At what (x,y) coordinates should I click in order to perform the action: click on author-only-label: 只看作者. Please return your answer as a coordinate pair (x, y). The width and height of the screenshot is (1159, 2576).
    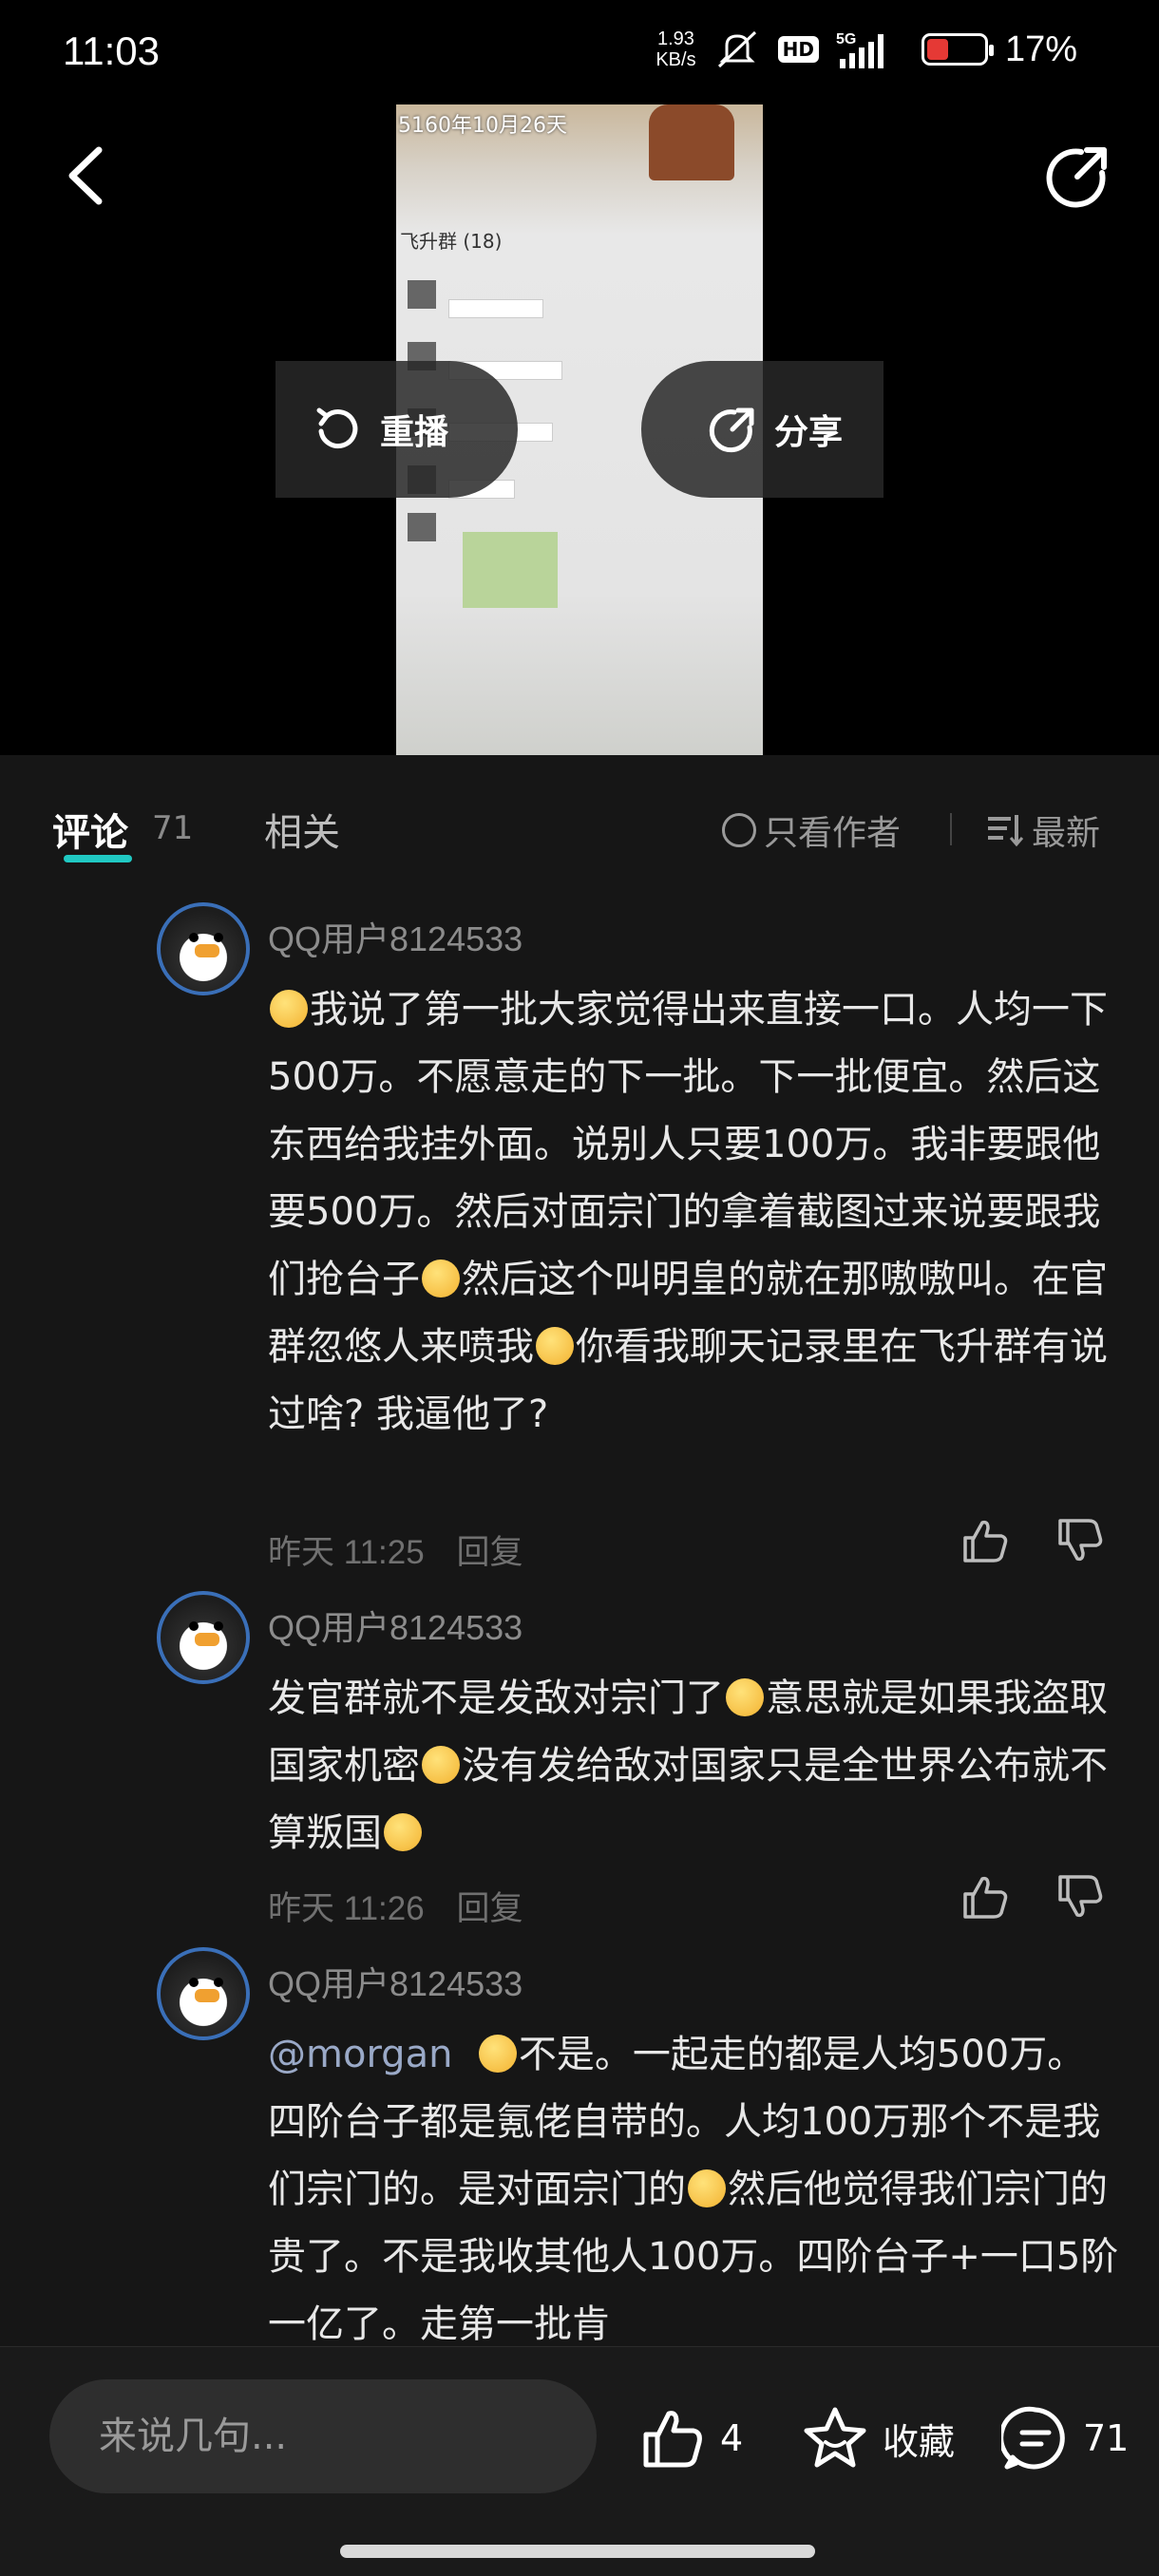
    Looking at the image, I should click on (833, 833).